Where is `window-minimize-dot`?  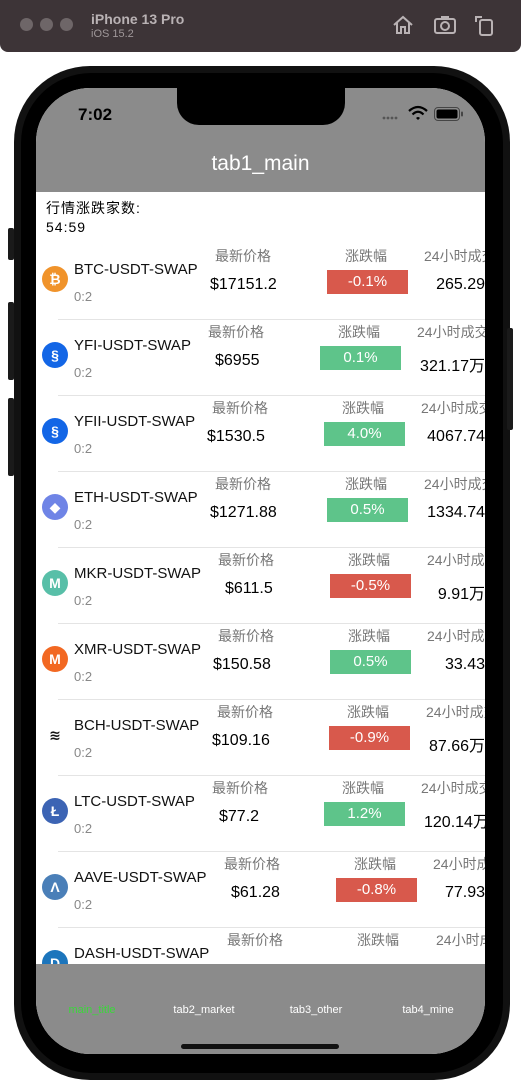 window-minimize-dot is located at coordinates (46, 24).